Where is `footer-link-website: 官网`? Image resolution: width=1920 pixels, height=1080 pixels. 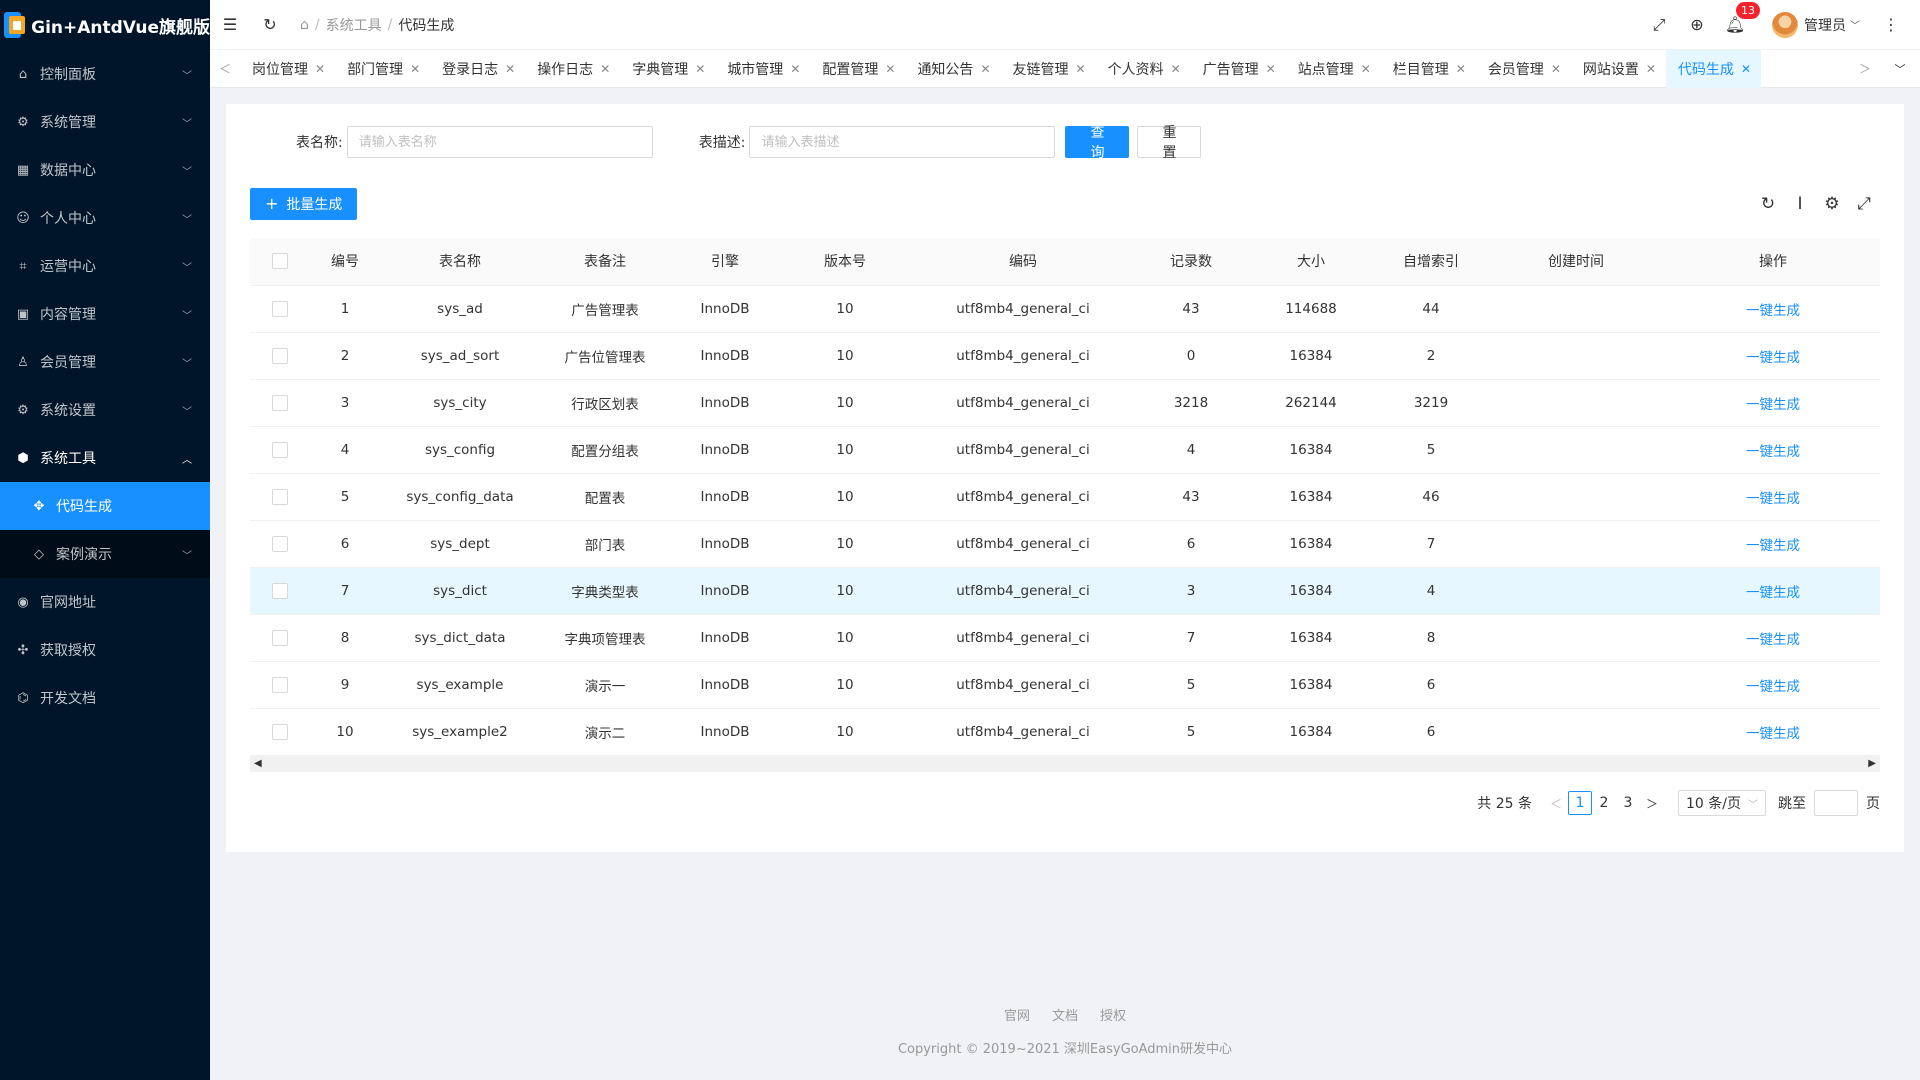
footer-link-website: 官网 is located at coordinates (1017, 1014).